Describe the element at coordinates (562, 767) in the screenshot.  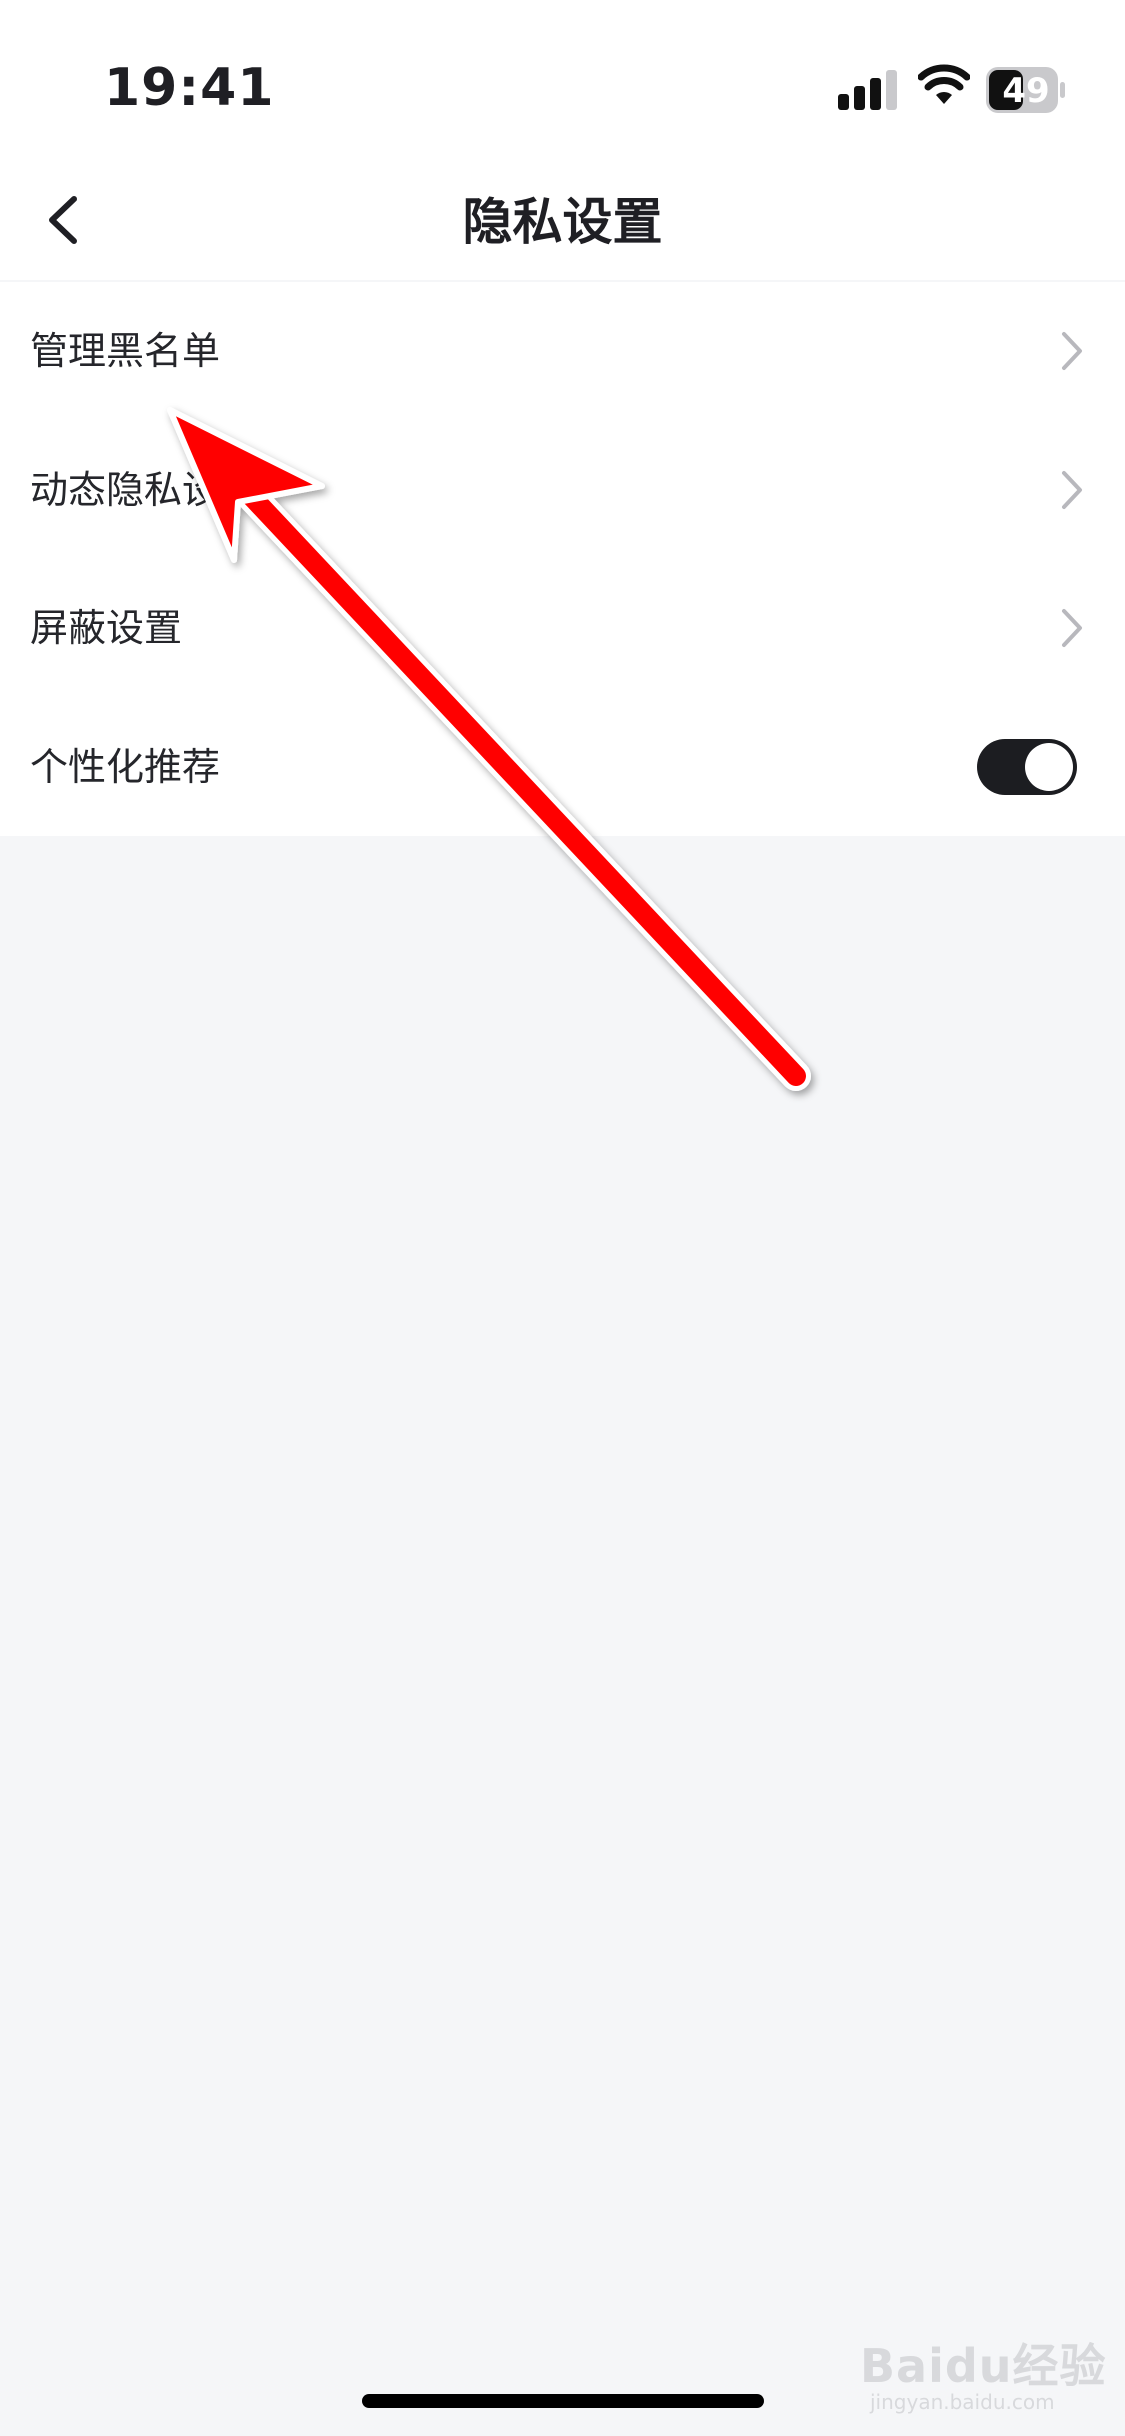
I see `setting-row-personalized: 个性化推荐` at that location.